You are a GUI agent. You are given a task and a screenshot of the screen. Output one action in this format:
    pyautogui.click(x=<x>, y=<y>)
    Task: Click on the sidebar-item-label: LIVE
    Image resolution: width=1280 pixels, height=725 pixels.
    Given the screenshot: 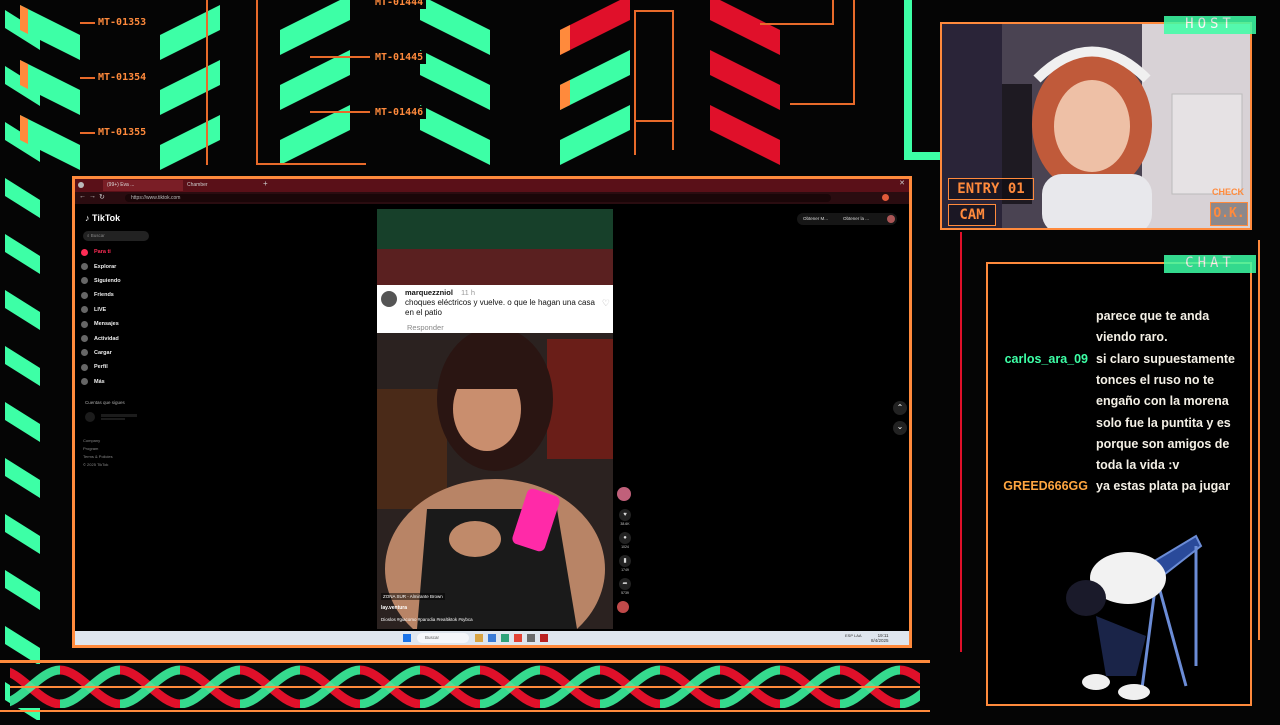 What is the action you would take?
    pyautogui.click(x=100, y=309)
    